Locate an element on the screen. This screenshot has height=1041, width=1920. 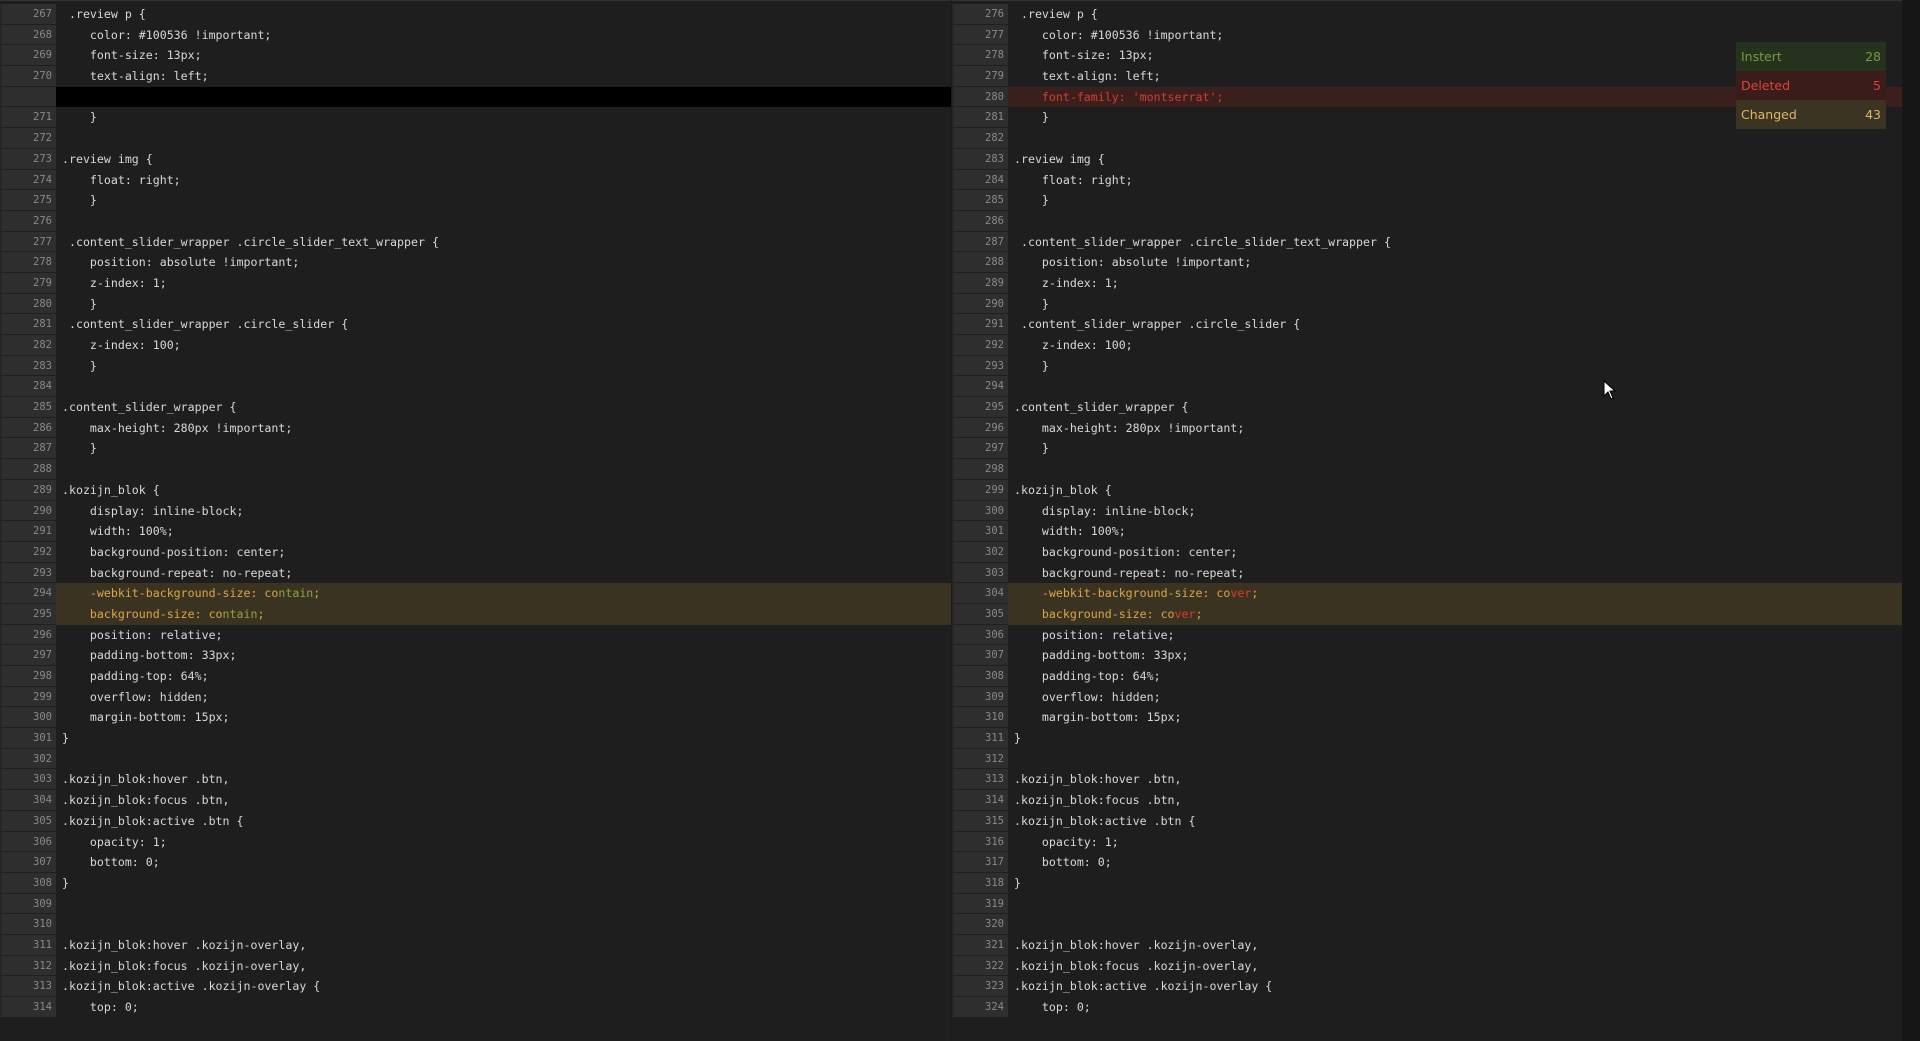
code-line: 283 } is located at coordinates (475, 366).